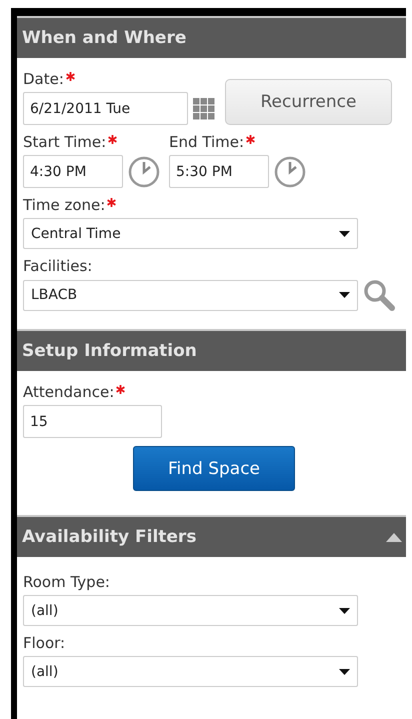 The height and width of the screenshot is (719, 412). I want to click on input-field: 15, so click(92, 421).